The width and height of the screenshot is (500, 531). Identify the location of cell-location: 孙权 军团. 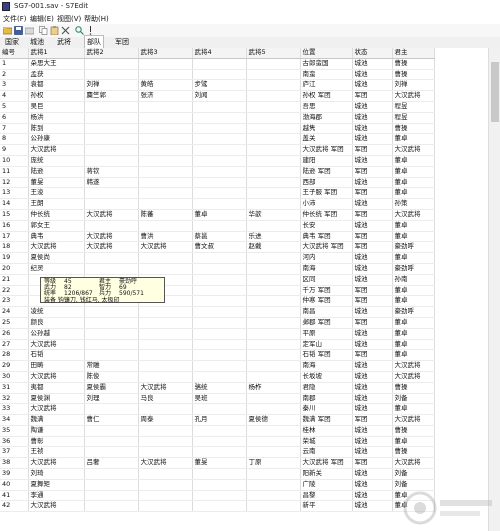
(326, 96).